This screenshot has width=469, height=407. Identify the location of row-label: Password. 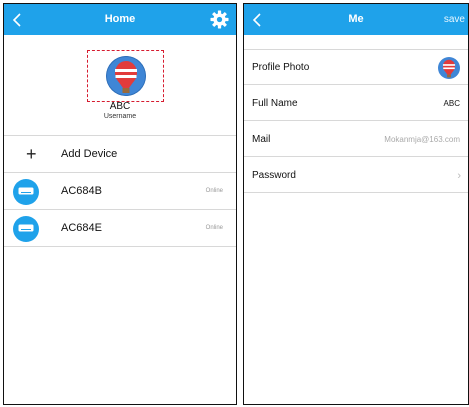
(274, 175).